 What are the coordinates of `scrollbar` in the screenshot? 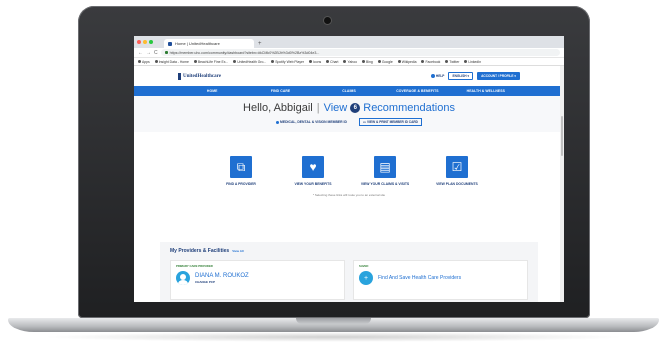 It's located at (562, 184).